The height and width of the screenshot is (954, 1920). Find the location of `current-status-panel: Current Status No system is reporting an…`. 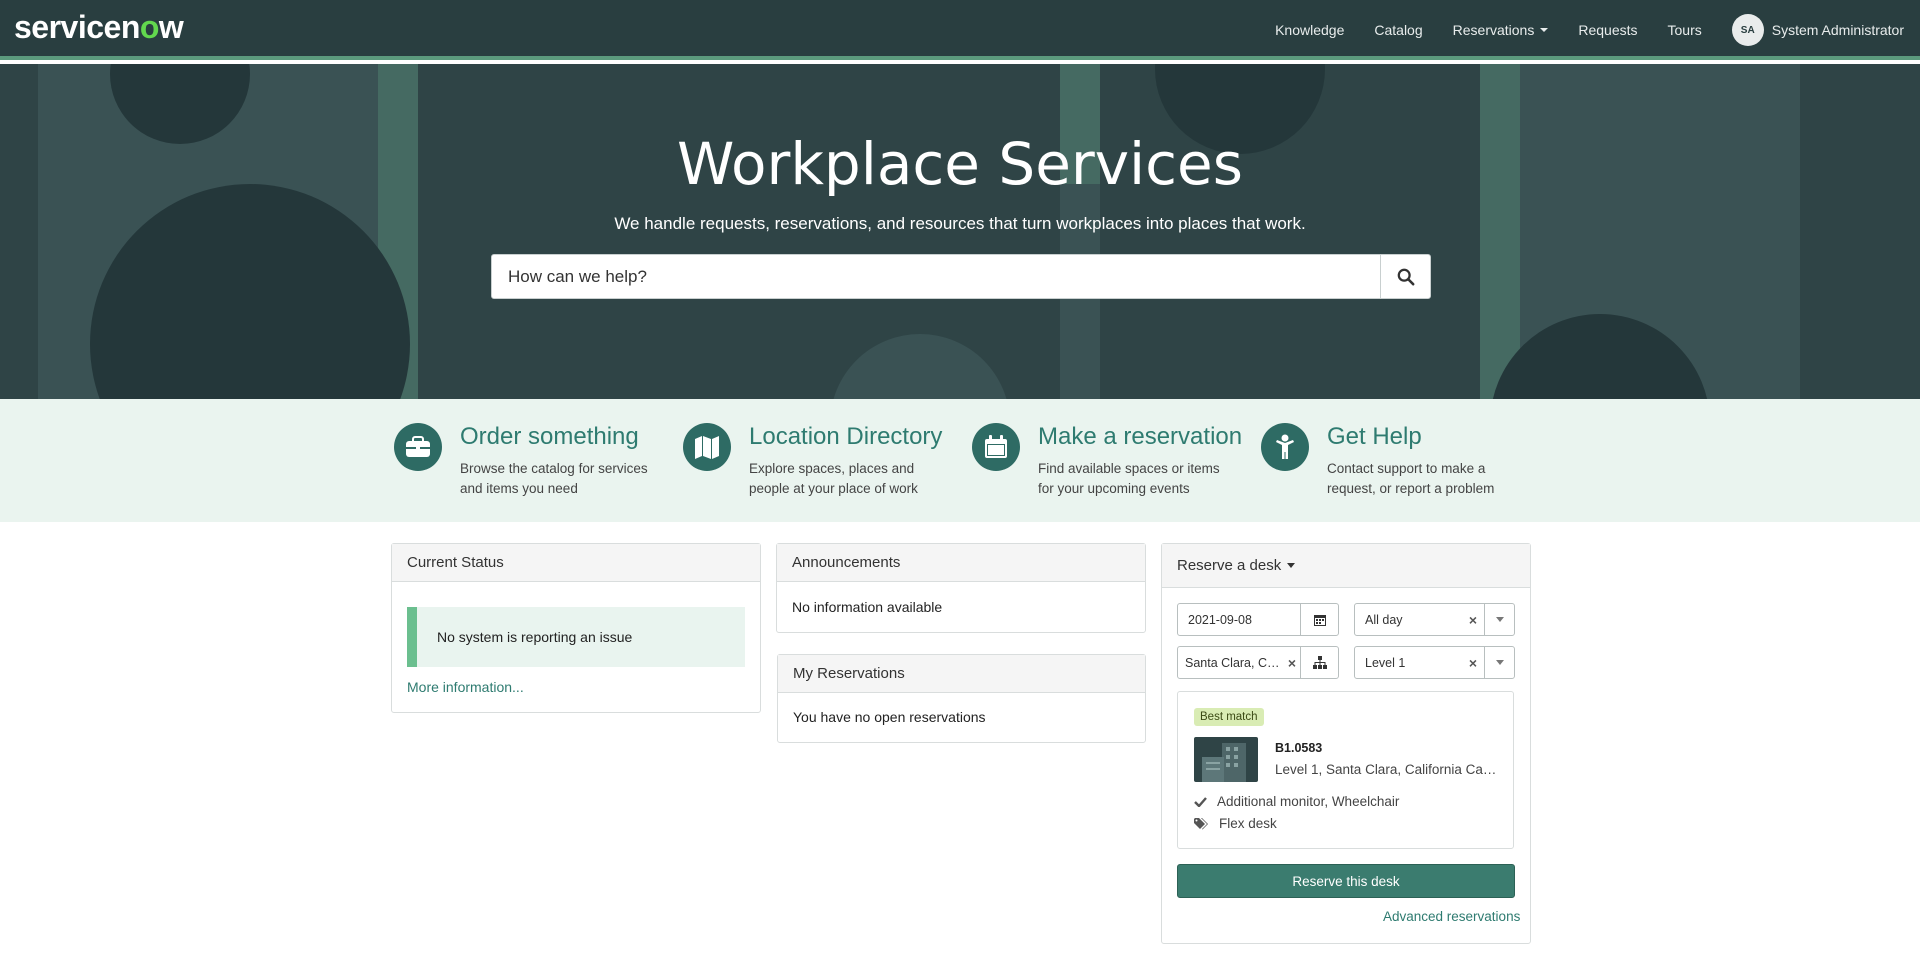

current-status-panel: Current Status No system is reporting an… is located at coordinates (576, 628).